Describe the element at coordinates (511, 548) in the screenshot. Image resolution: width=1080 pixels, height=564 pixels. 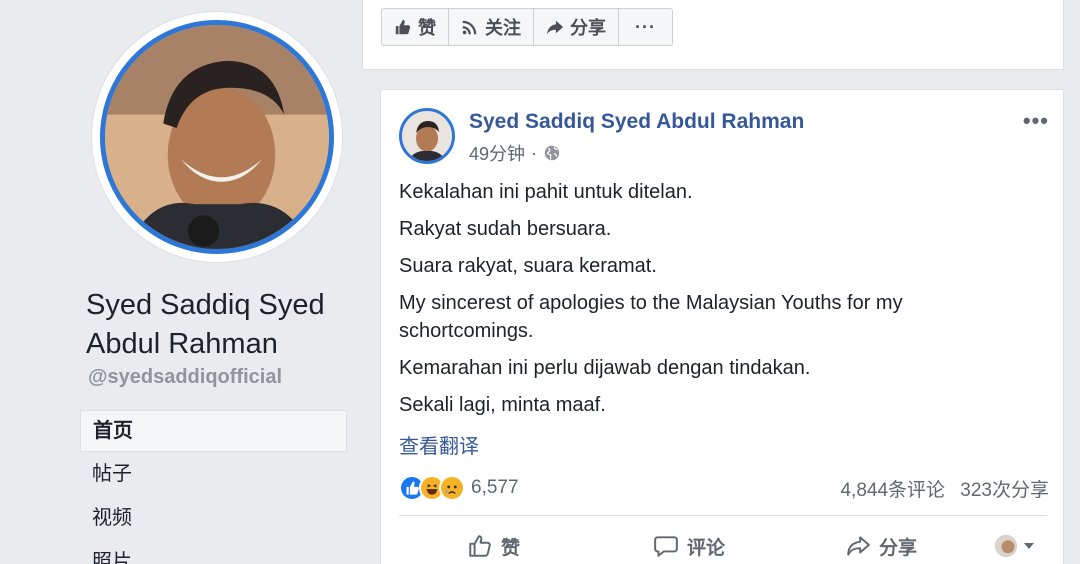
I see `like-label: 赞` at that location.